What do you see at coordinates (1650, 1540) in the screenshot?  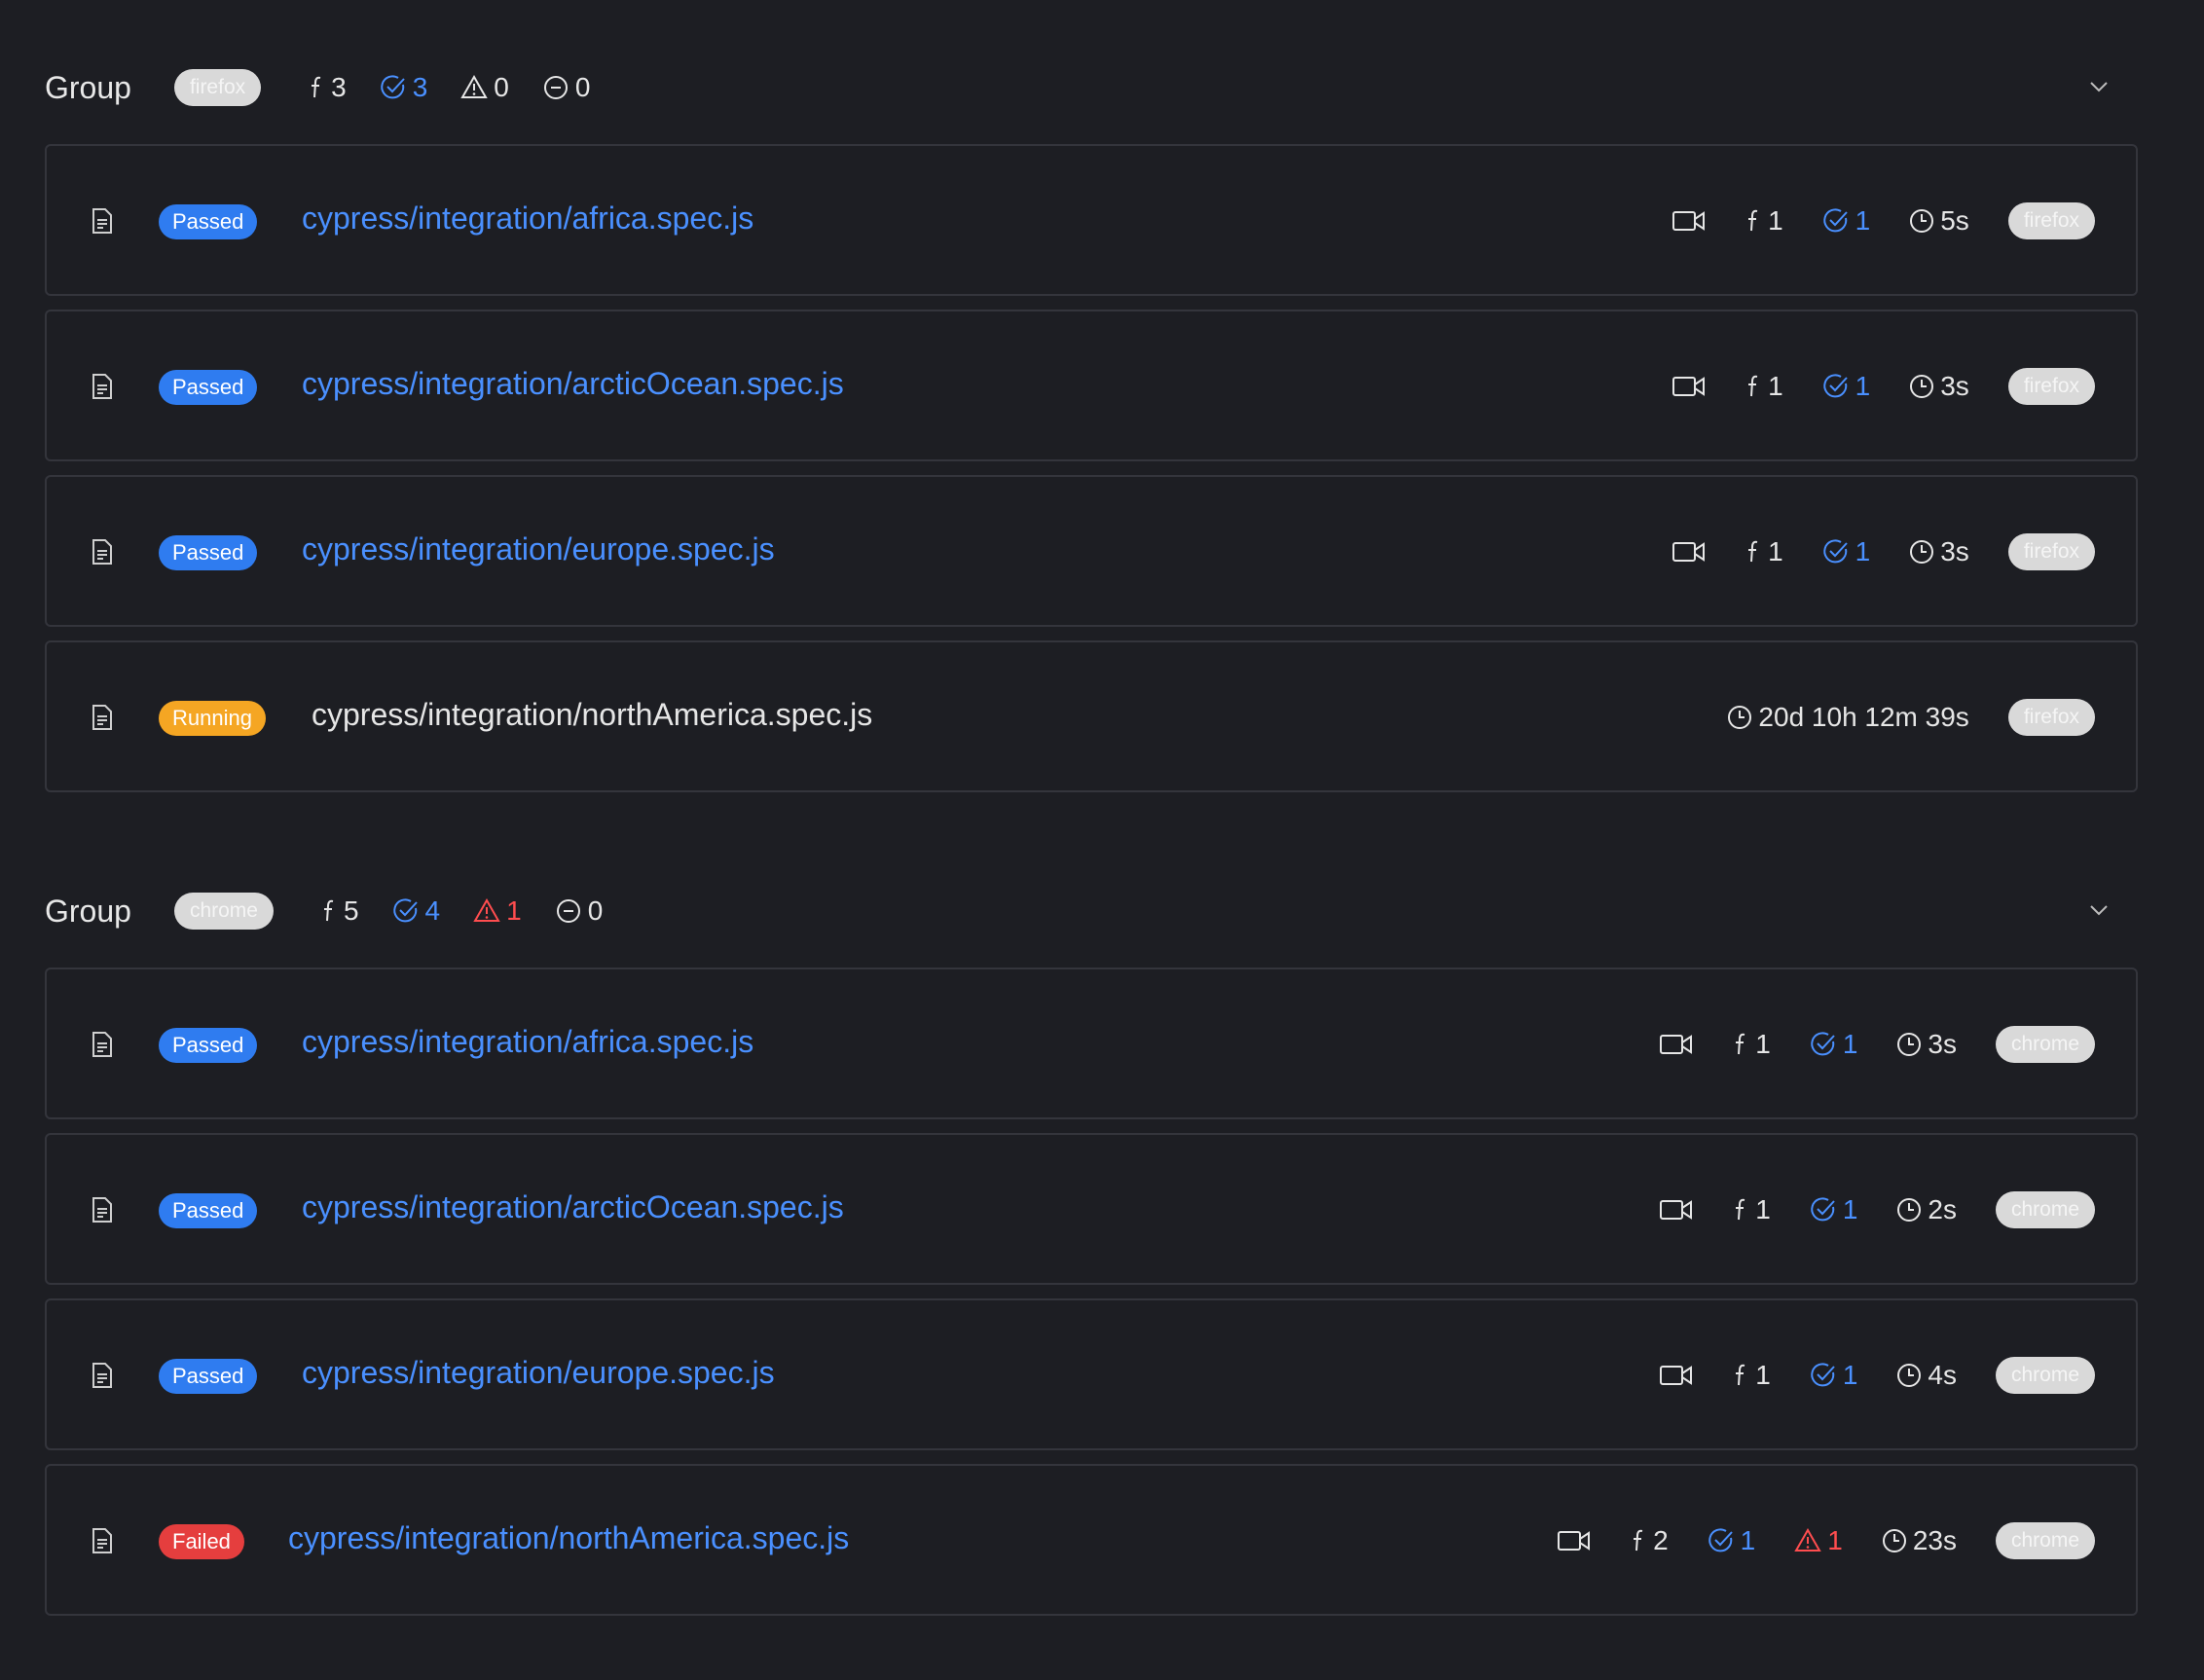 I see `tests-count: 2` at bounding box center [1650, 1540].